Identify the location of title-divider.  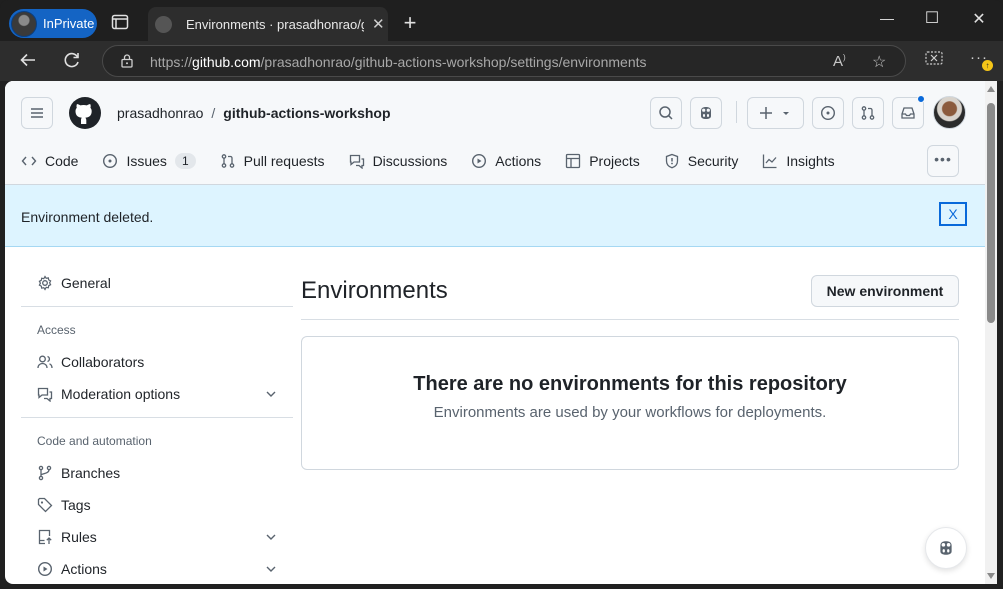
(630, 319).